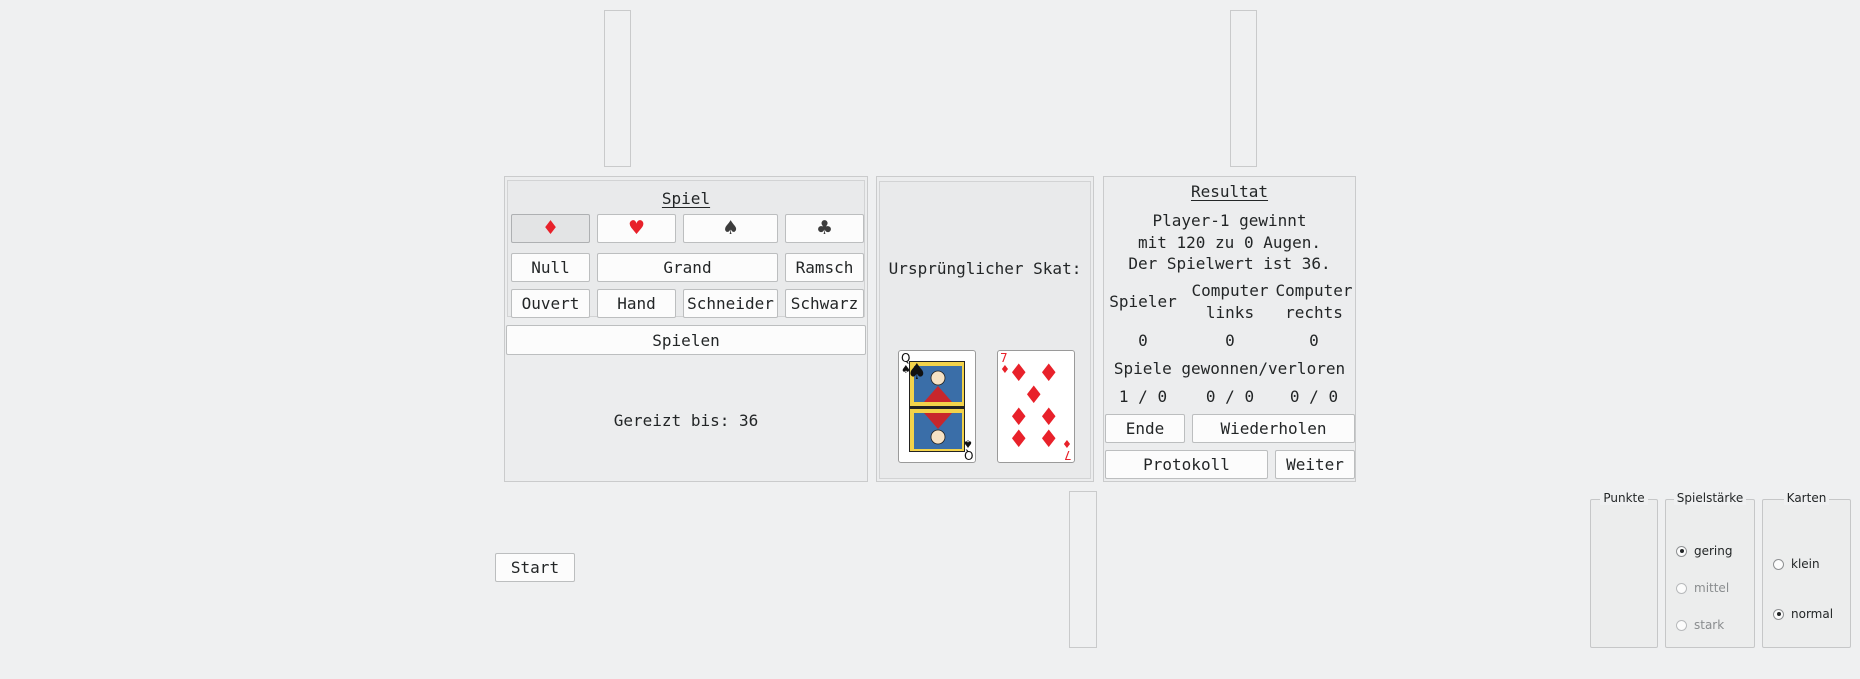  I want to click on card-suit-bottom: ♦, so click(1067, 443).